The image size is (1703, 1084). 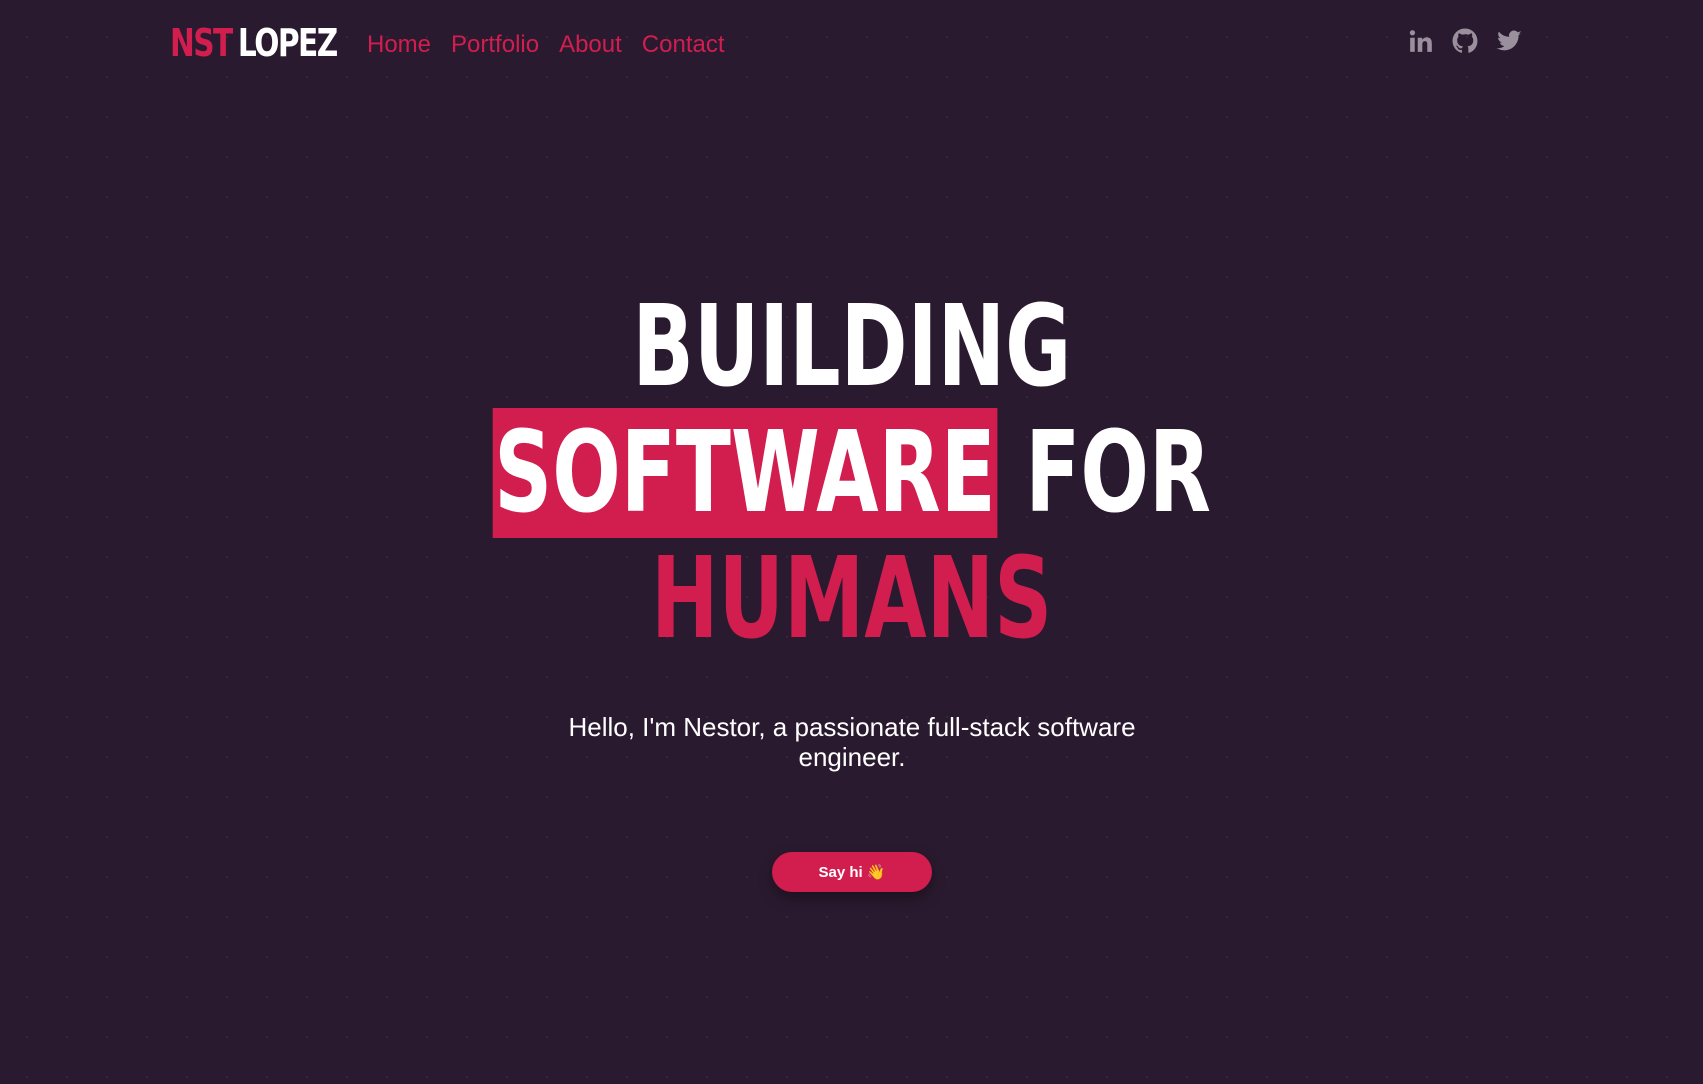 I want to click on hero-line-3: HUMANS, so click(x=851, y=599).